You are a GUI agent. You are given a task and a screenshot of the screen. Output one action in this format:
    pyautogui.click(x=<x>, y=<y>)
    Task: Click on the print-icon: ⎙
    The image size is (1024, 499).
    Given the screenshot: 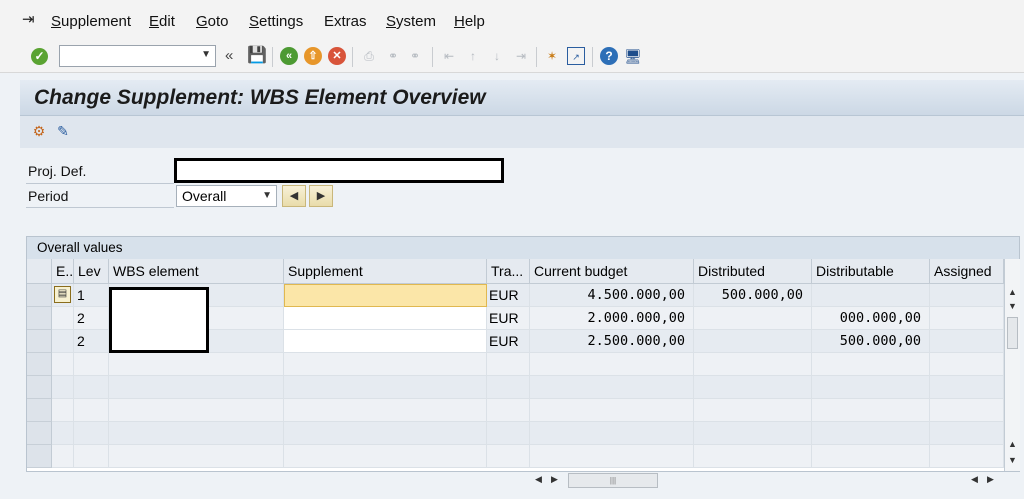 What is the action you would take?
    pyautogui.click(x=369, y=56)
    